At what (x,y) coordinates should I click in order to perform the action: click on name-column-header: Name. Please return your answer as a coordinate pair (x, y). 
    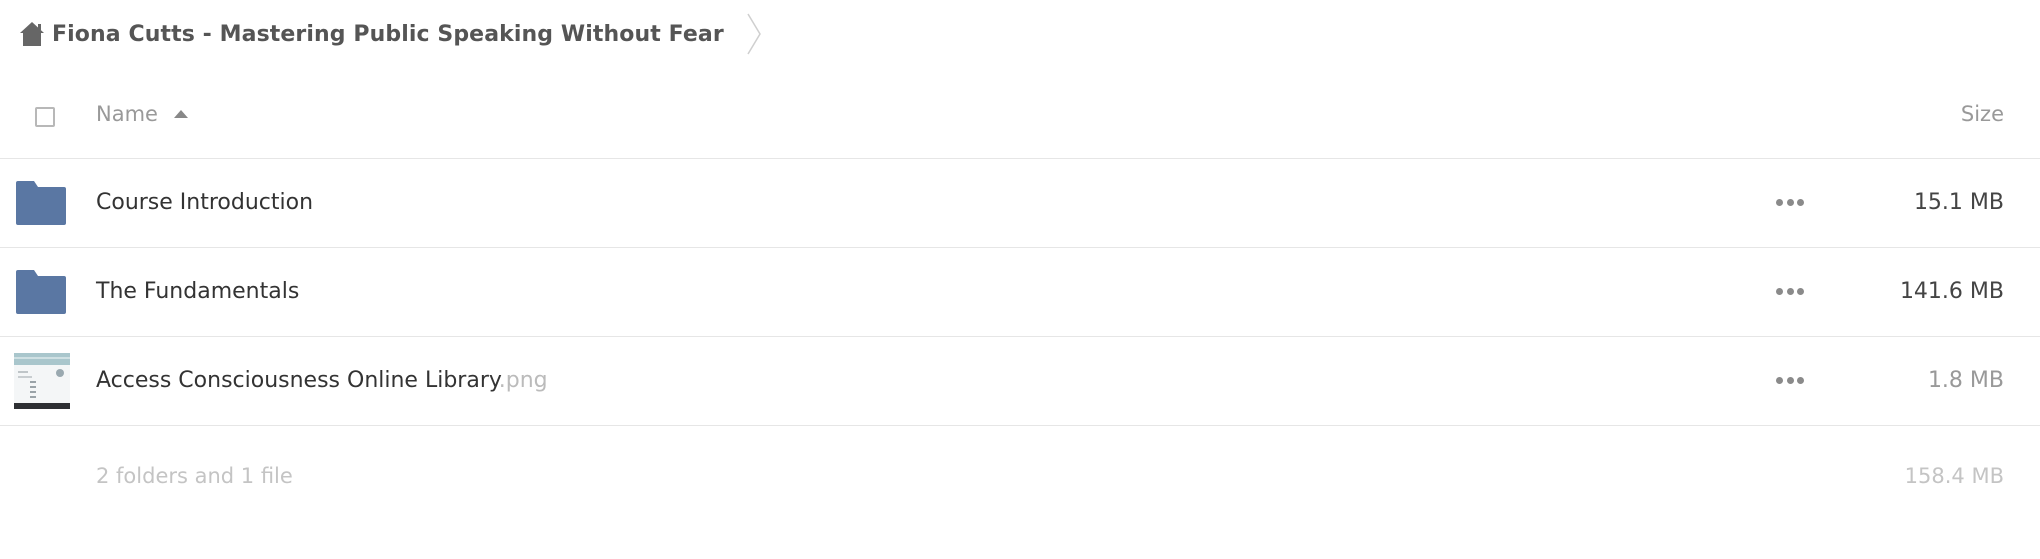
    Looking at the image, I should click on (142, 114).